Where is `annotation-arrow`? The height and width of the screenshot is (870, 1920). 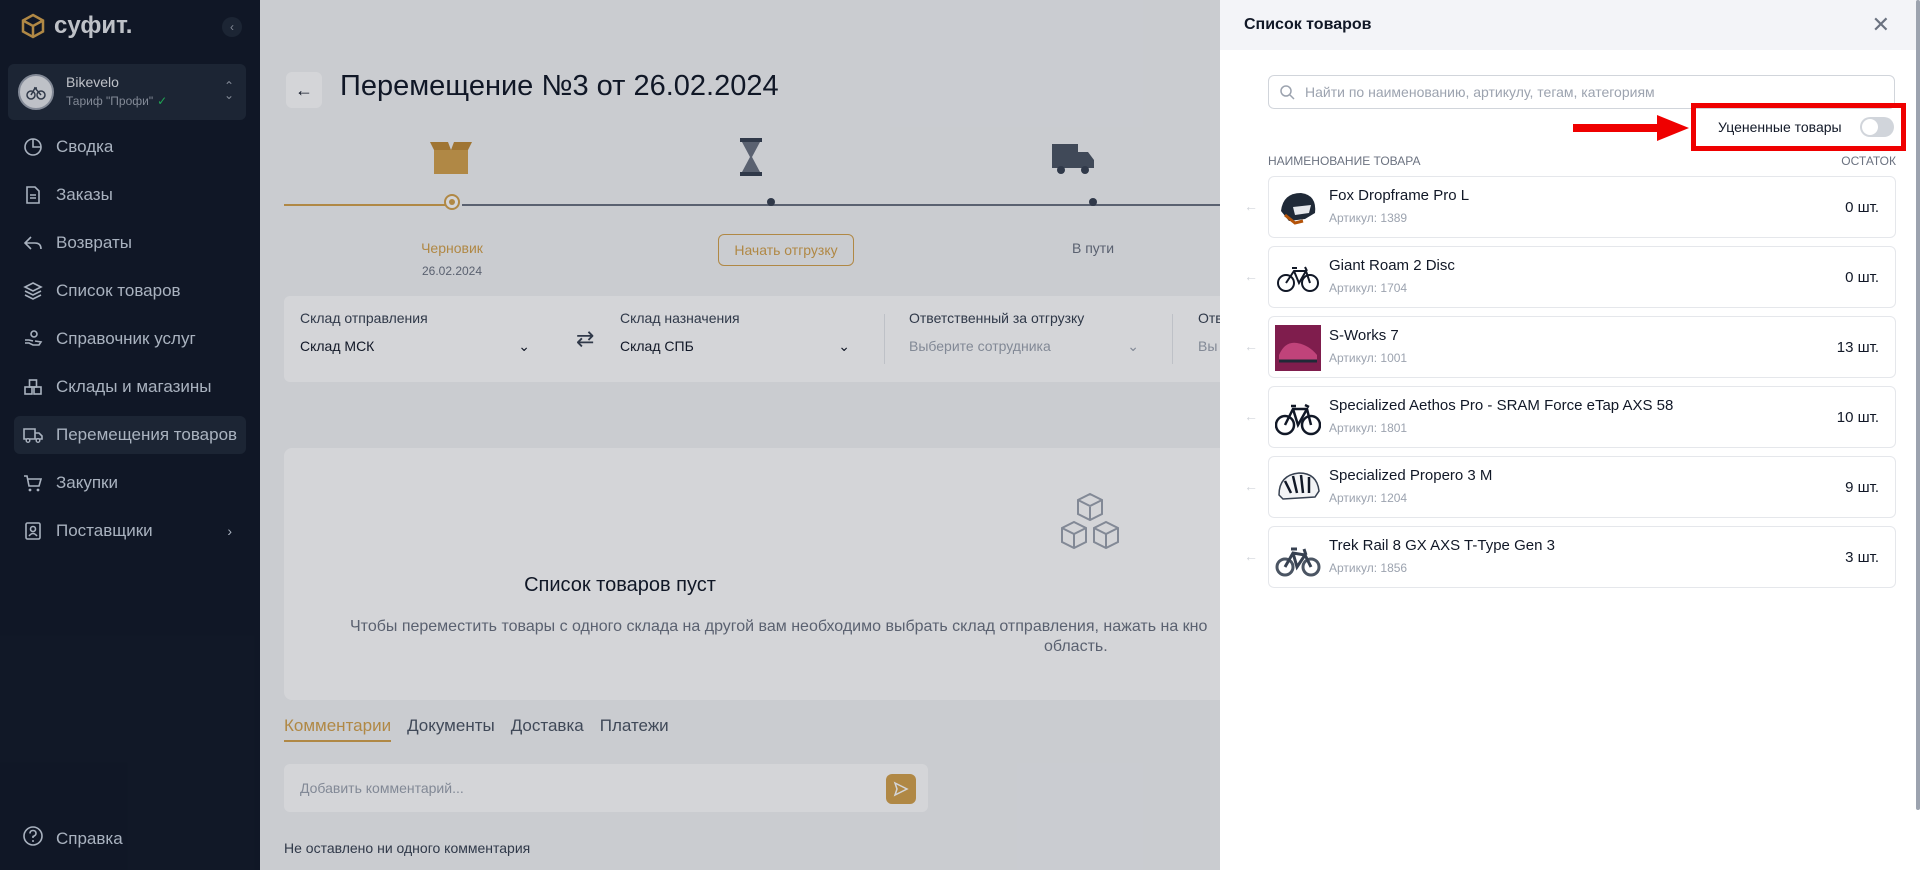
annotation-arrow is located at coordinates (1631, 128).